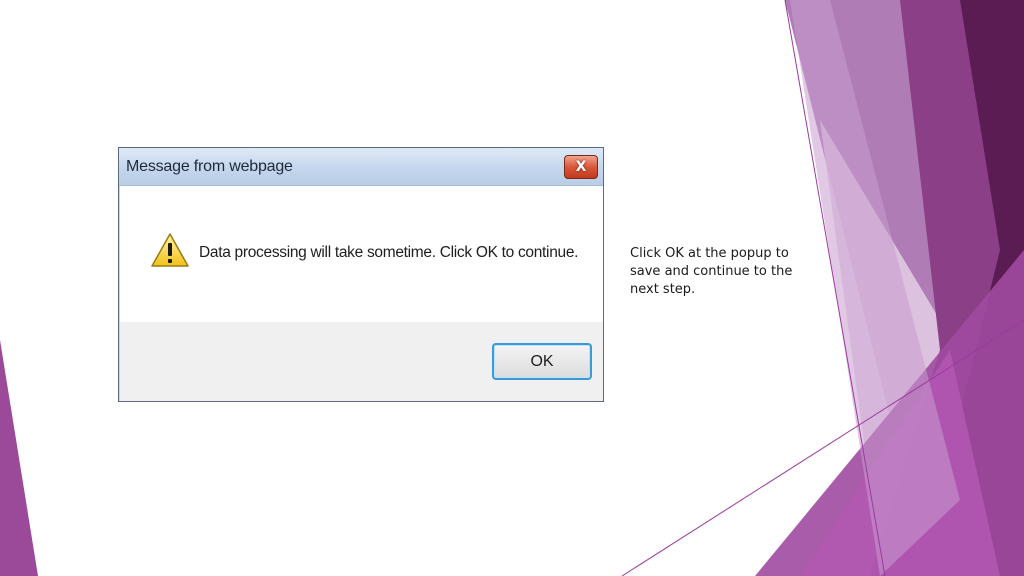 The image size is (1024, 576). Describe the element at coordinates (19, 458) in the screenshot. I see `left-edge-shape` at that location.